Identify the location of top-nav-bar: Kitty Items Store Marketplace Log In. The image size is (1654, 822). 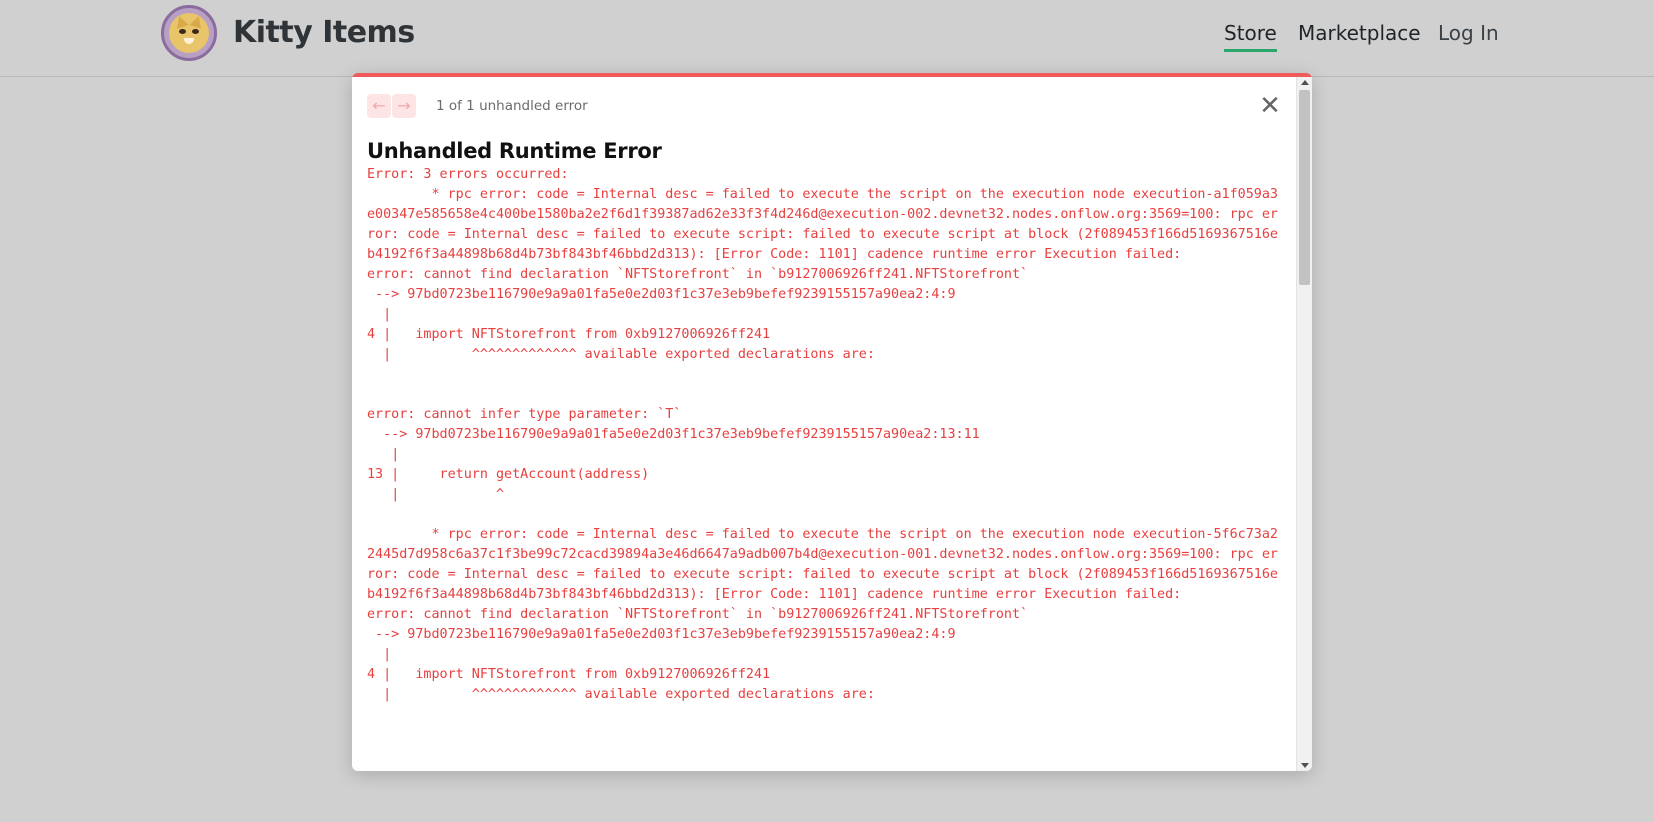
(827, 38).